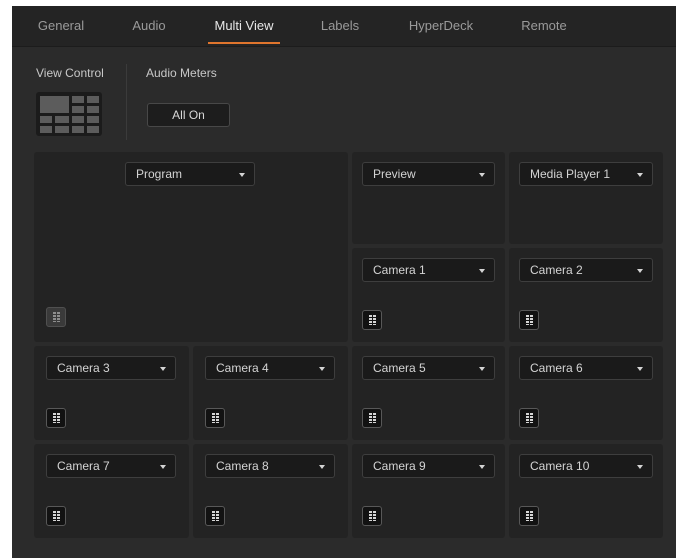 The image size is (678, 560). I want to click on camera-1-audio-meter-toggle, so click(372, 320).